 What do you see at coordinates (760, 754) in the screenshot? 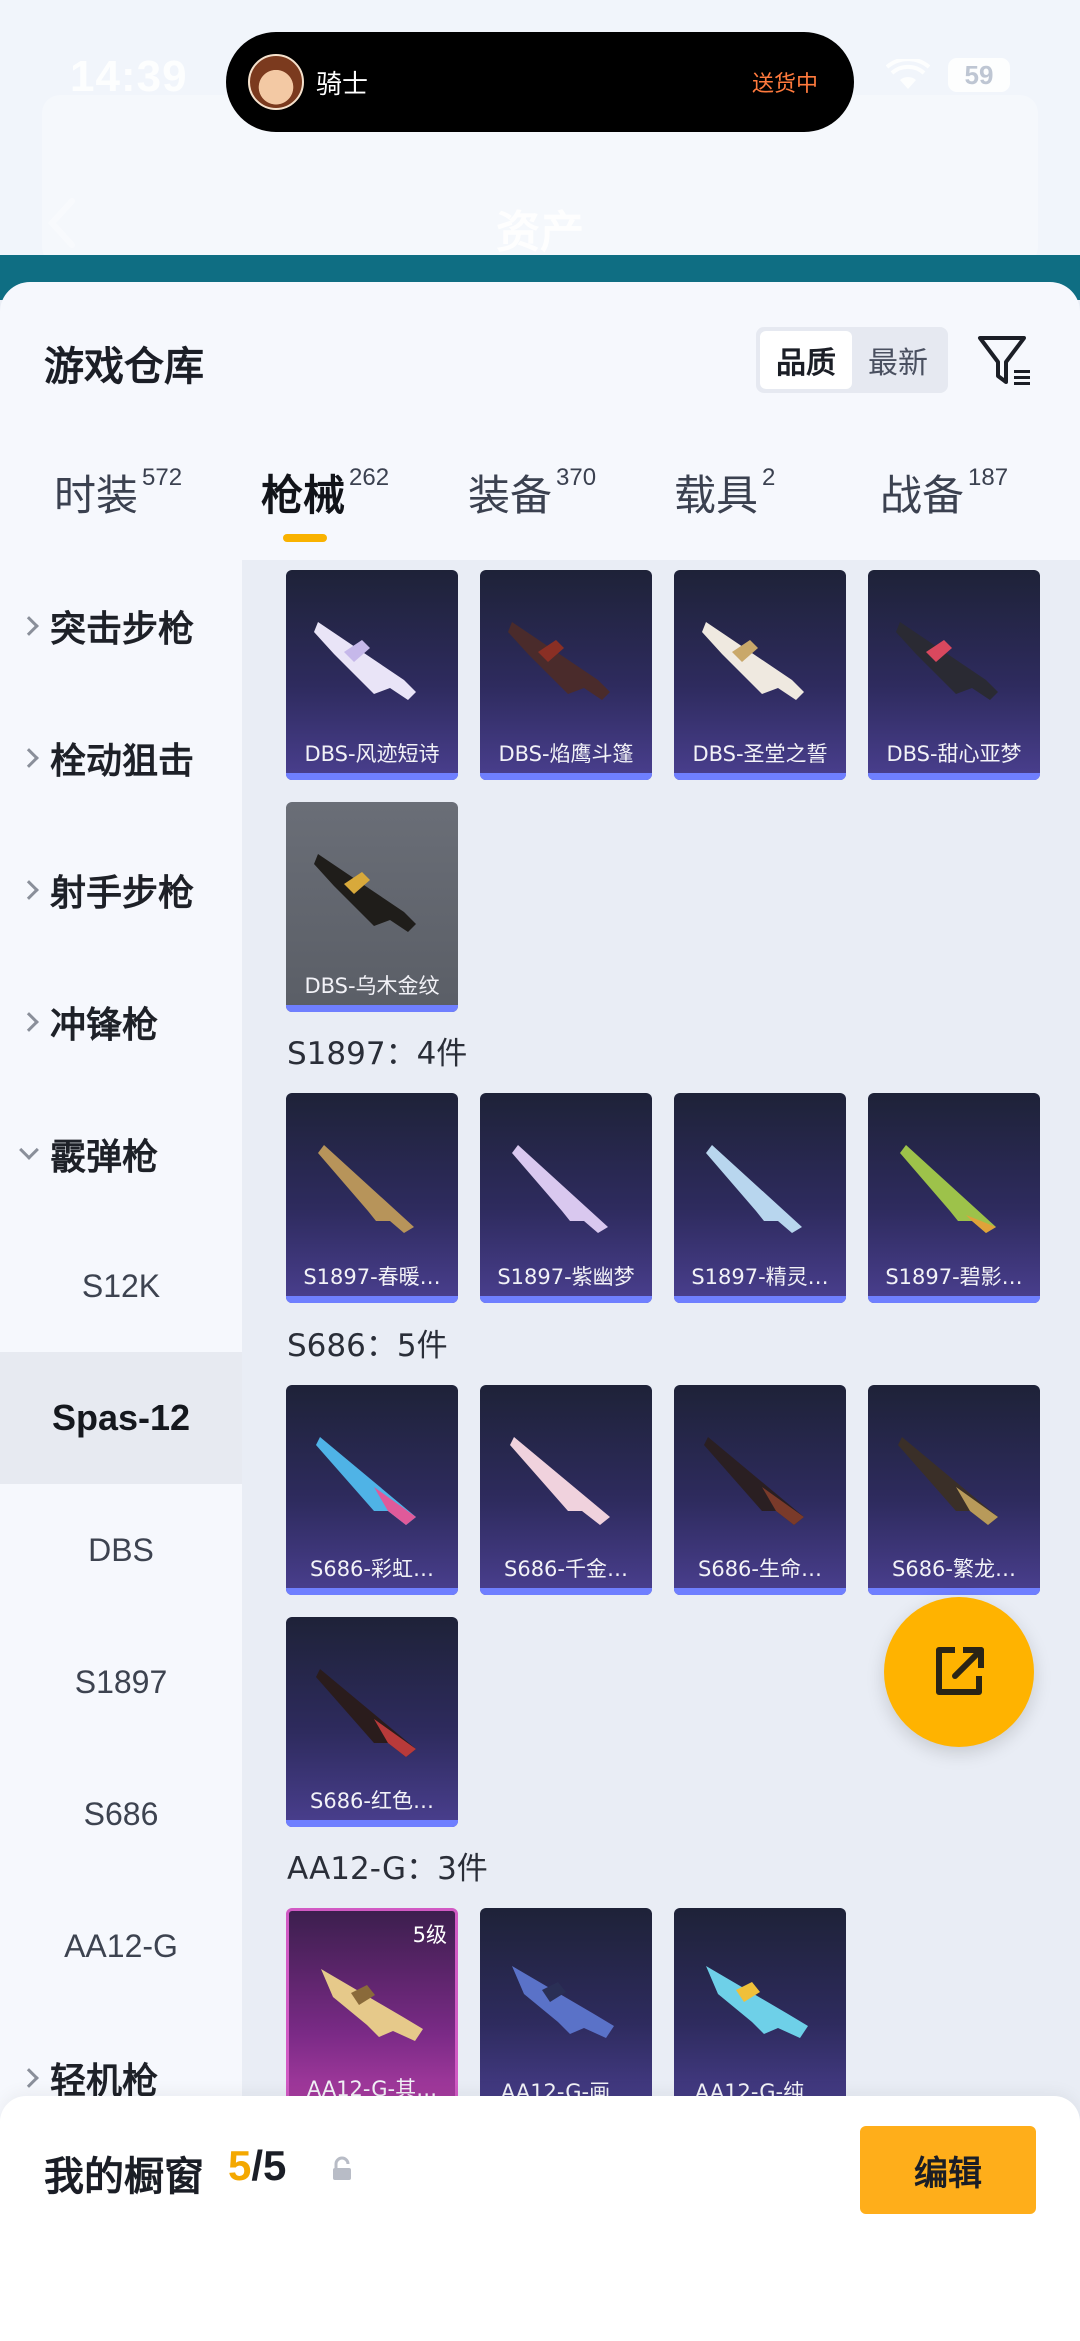
I see `skin-name: DBS-圣堂之誓` at bounding box center [760, 754].